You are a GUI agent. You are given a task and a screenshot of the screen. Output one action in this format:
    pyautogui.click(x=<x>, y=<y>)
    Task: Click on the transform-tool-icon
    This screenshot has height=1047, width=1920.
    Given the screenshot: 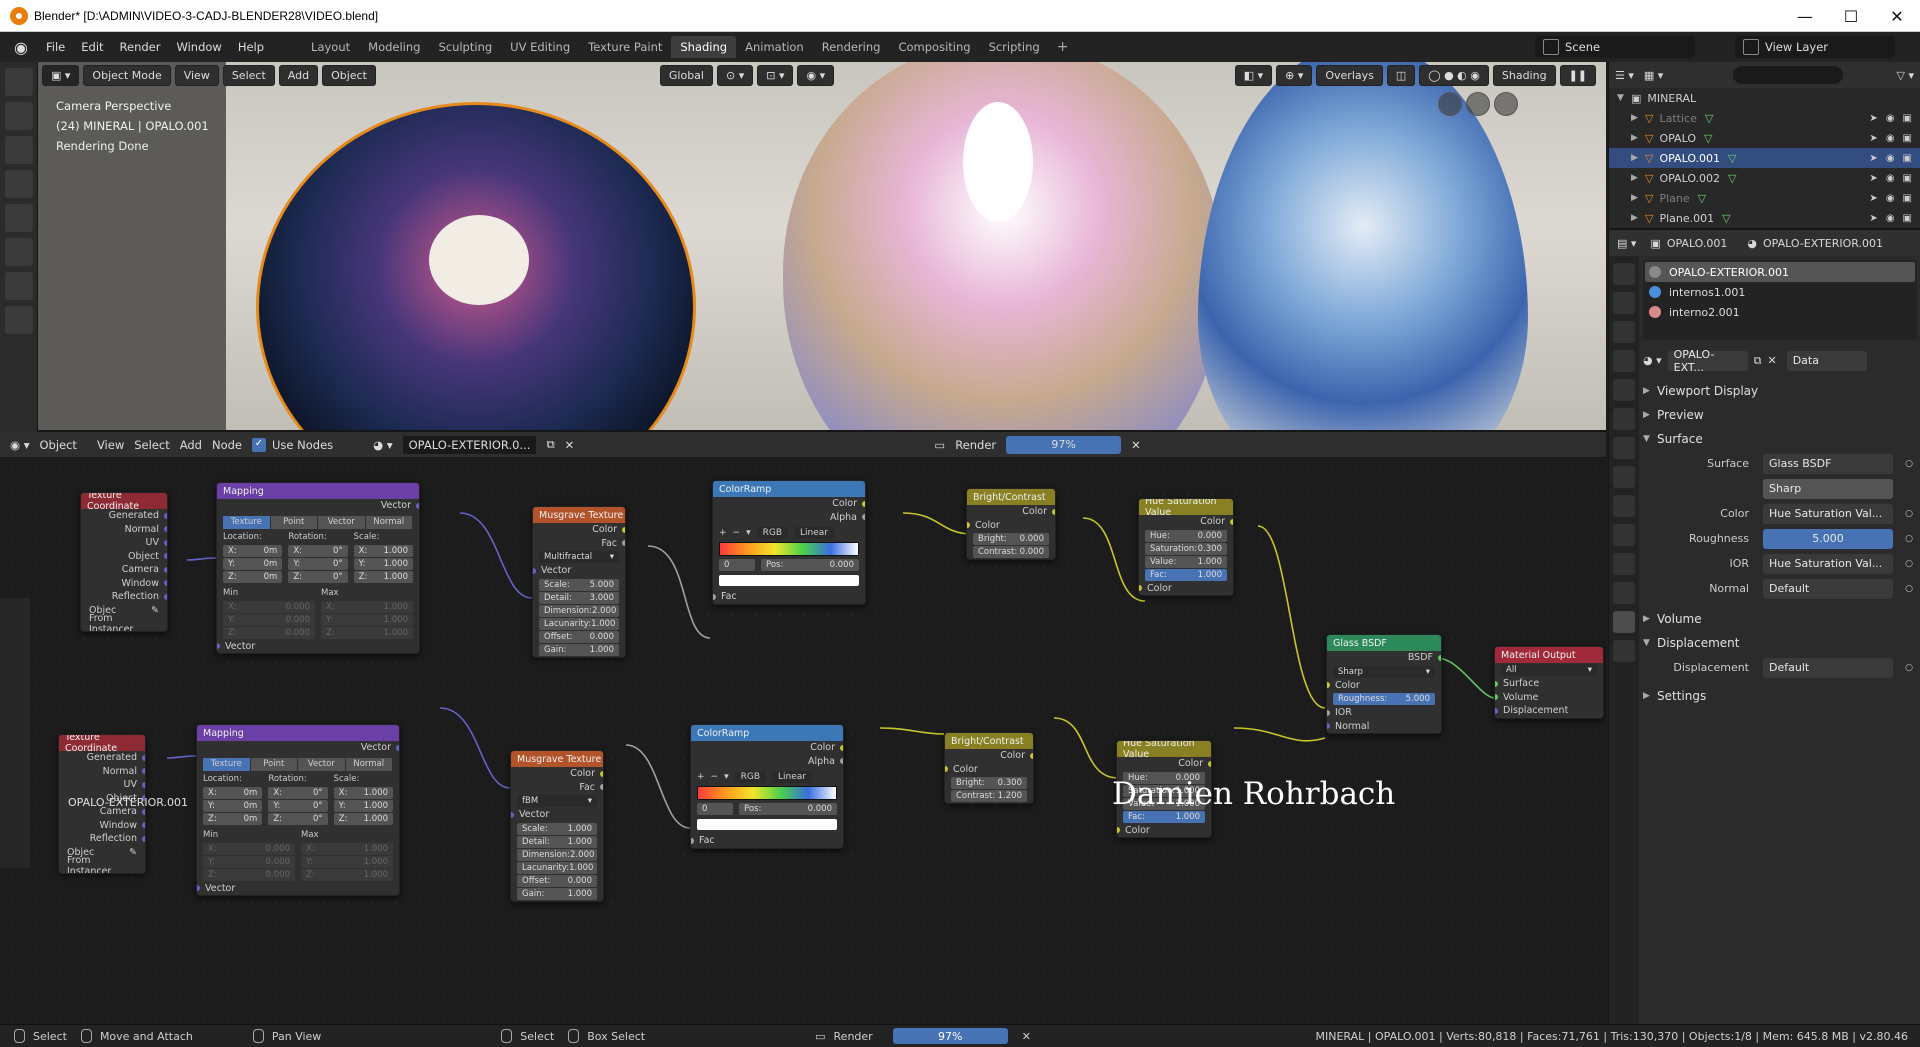 What is the action you would take?
    pyautogui.click(x=19, y=252)
    